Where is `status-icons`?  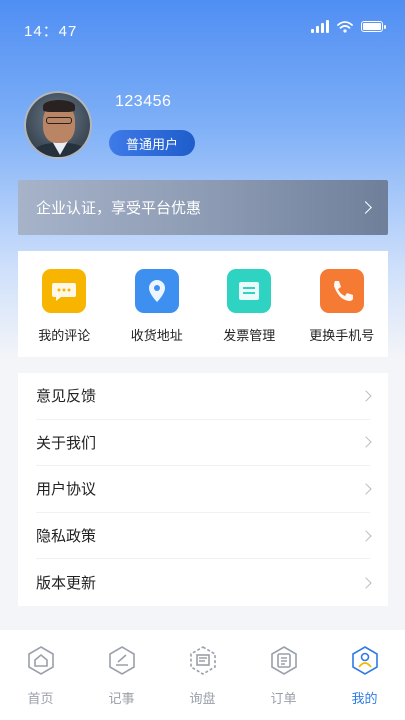 status-icons is located at coordinates (348, 26).